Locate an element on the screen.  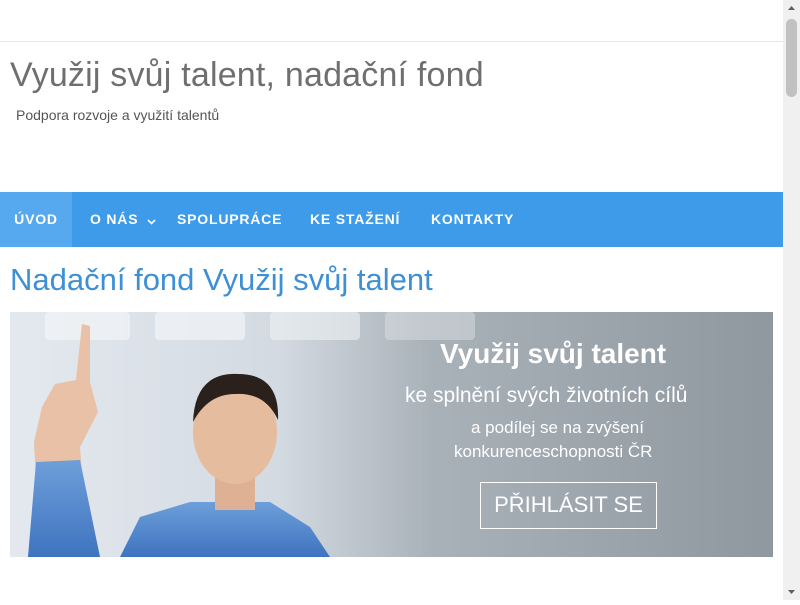
banner-heading: Využij svůj talent is located at coordinates (553, 353).